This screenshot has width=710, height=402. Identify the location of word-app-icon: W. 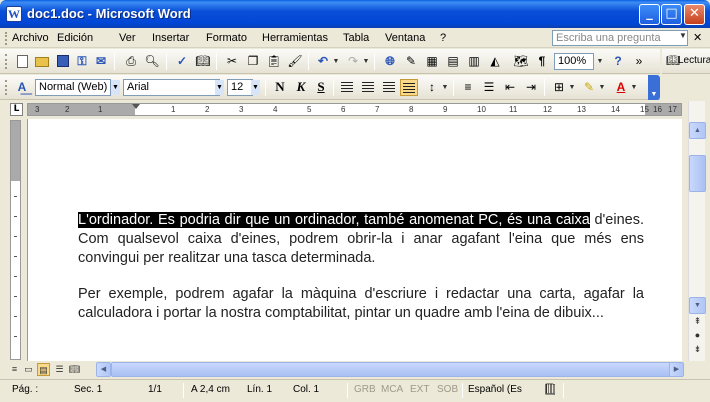
(14, 14).